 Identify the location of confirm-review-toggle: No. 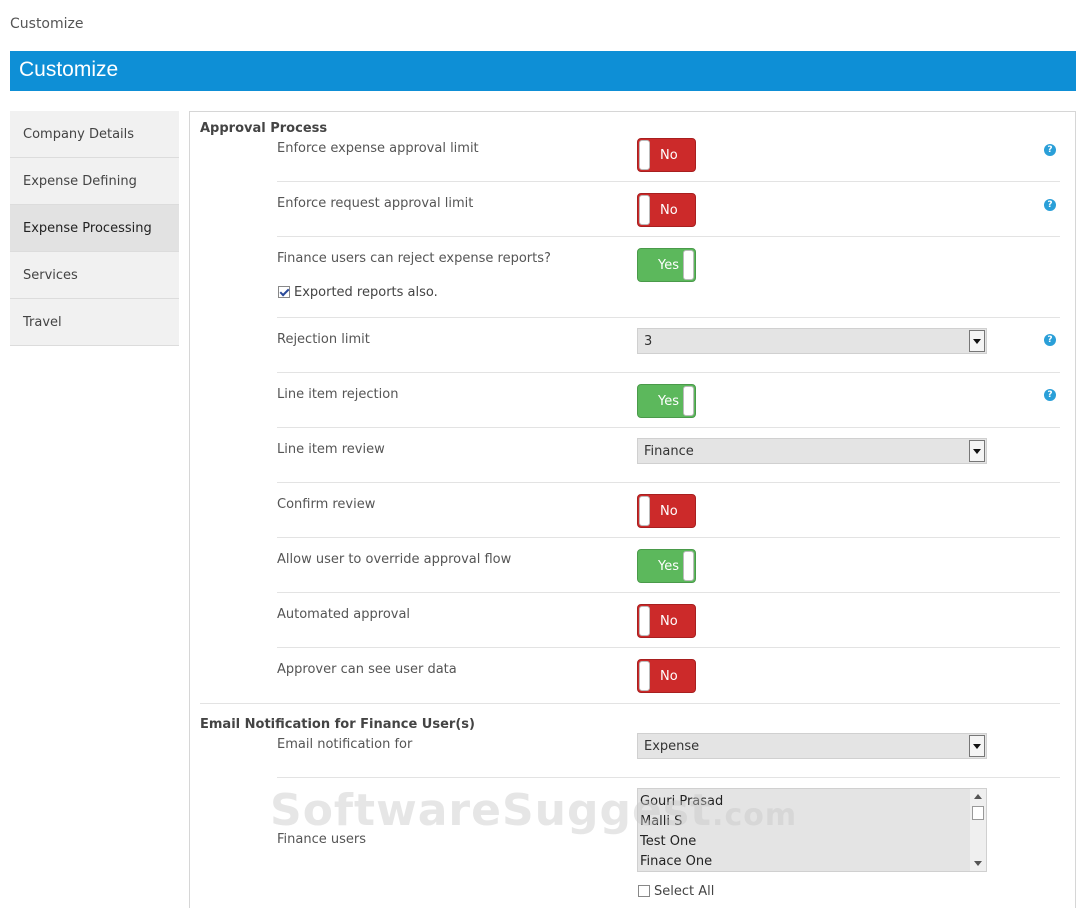
(666, 511).